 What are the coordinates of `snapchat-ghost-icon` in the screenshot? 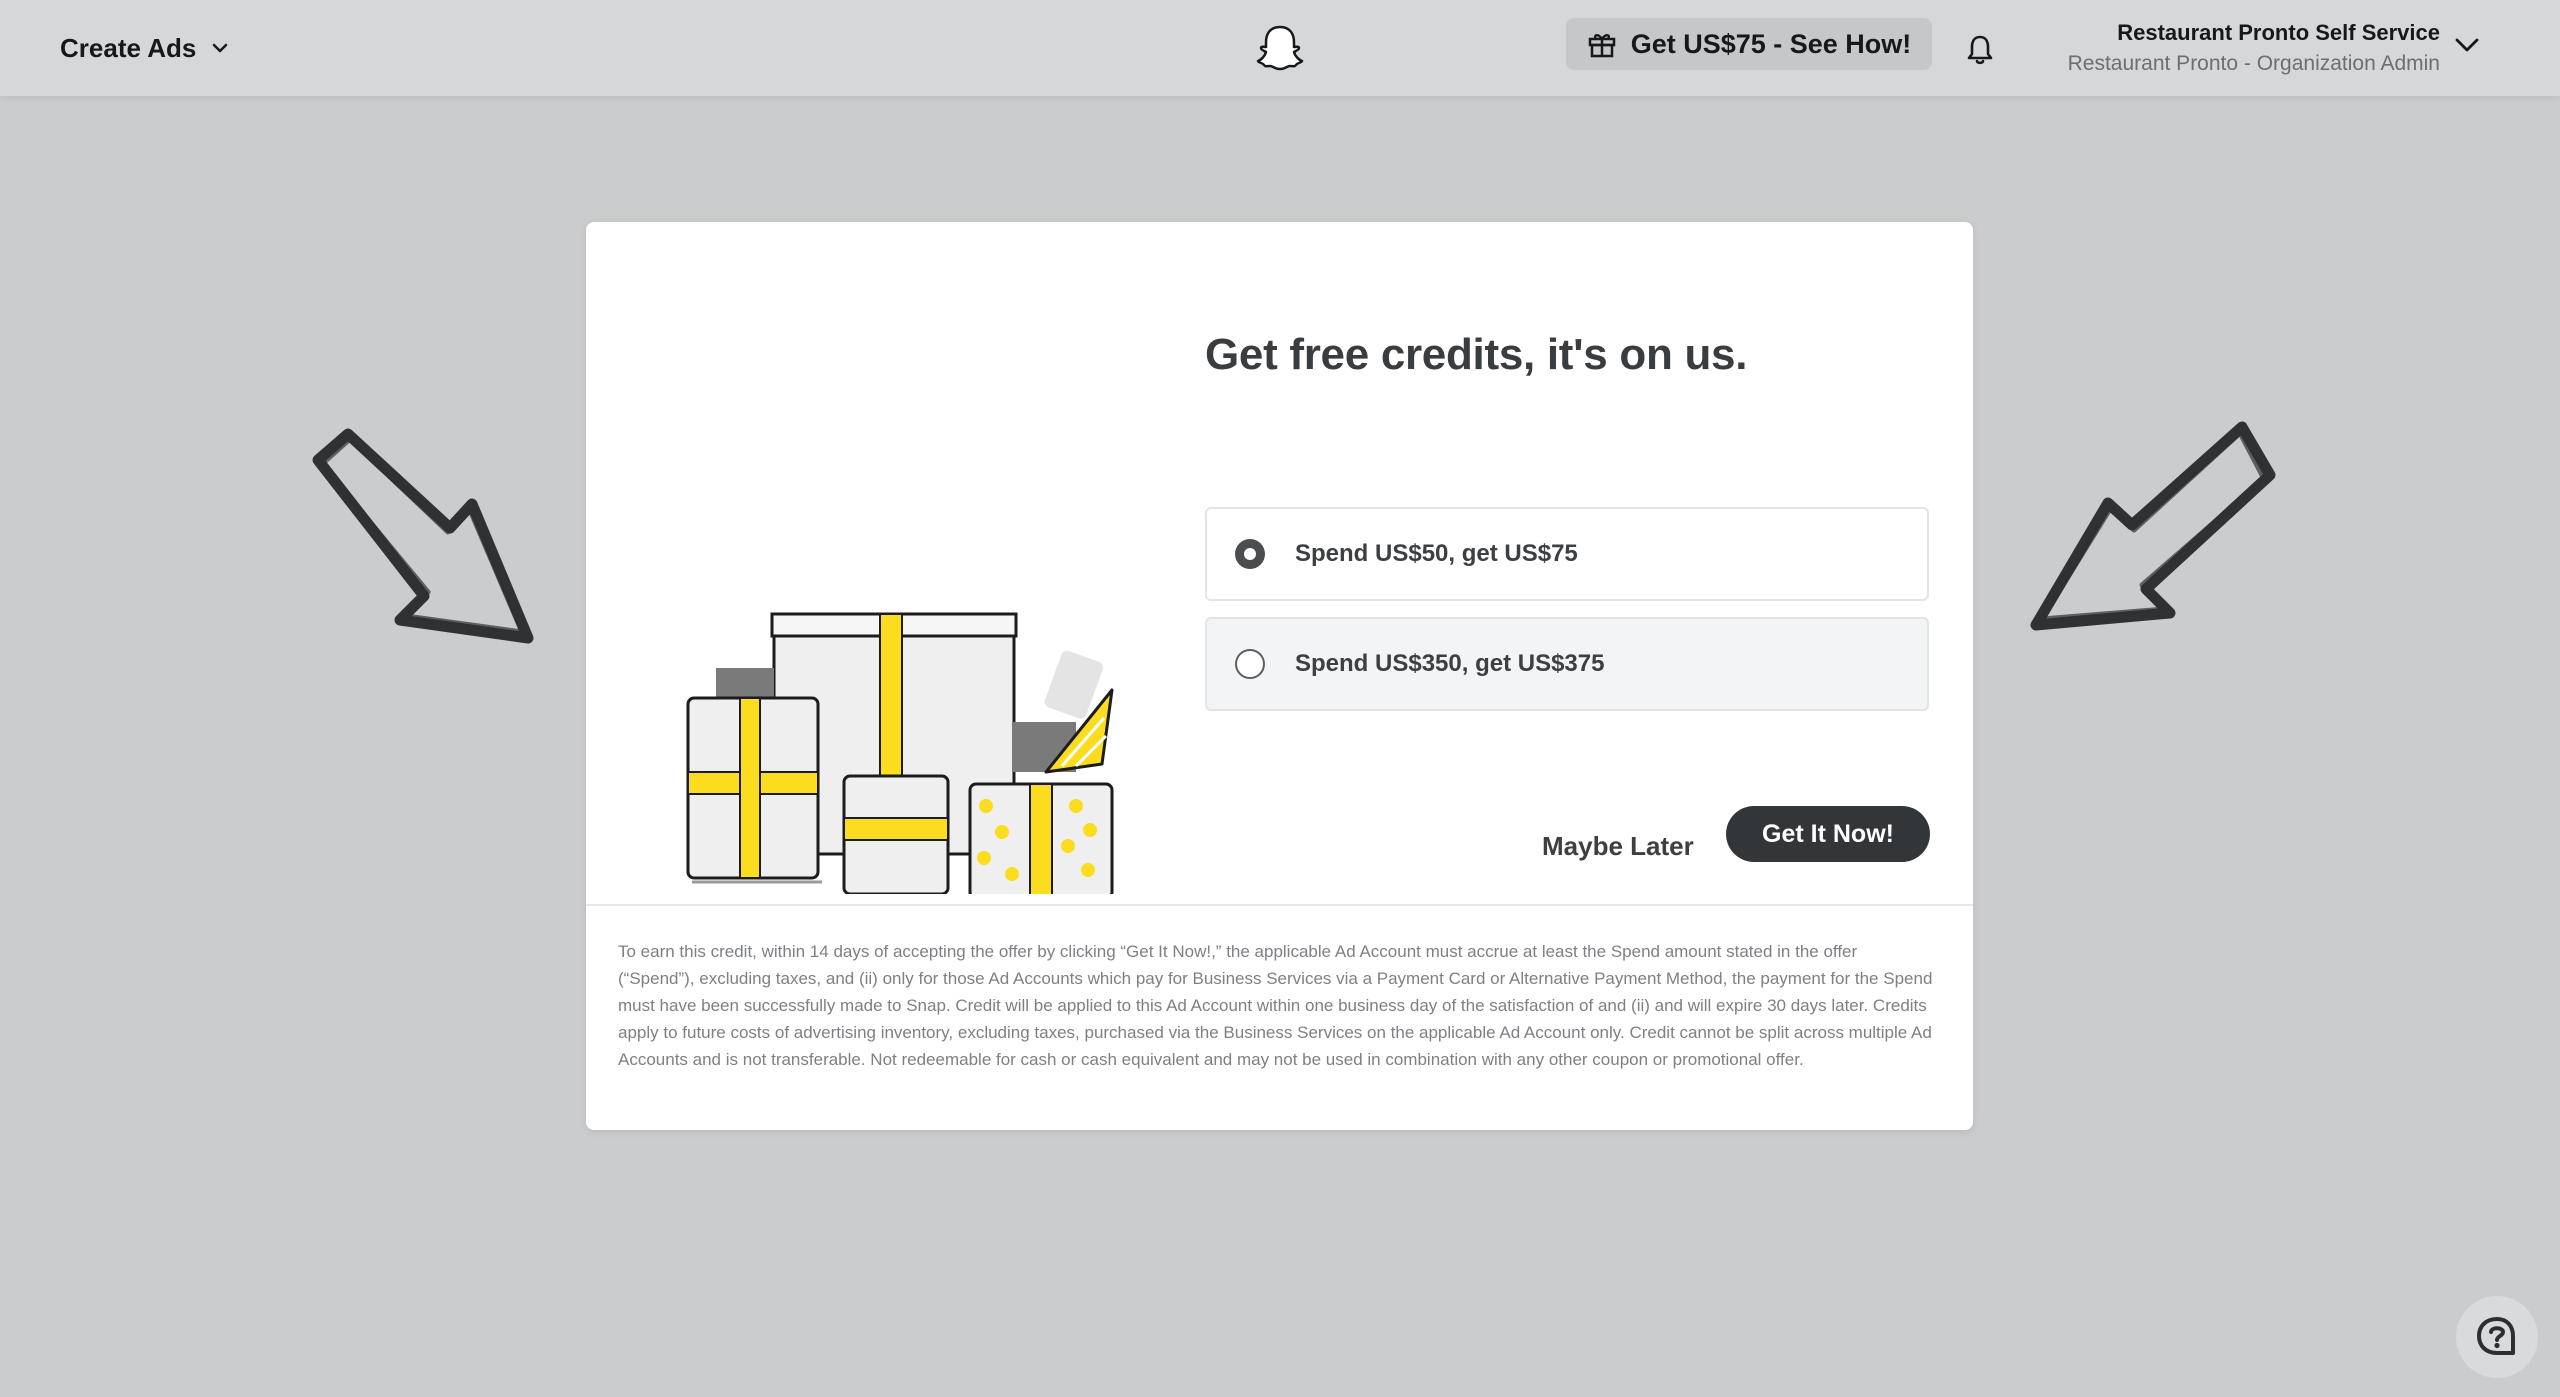 It's located at (1280, 48).